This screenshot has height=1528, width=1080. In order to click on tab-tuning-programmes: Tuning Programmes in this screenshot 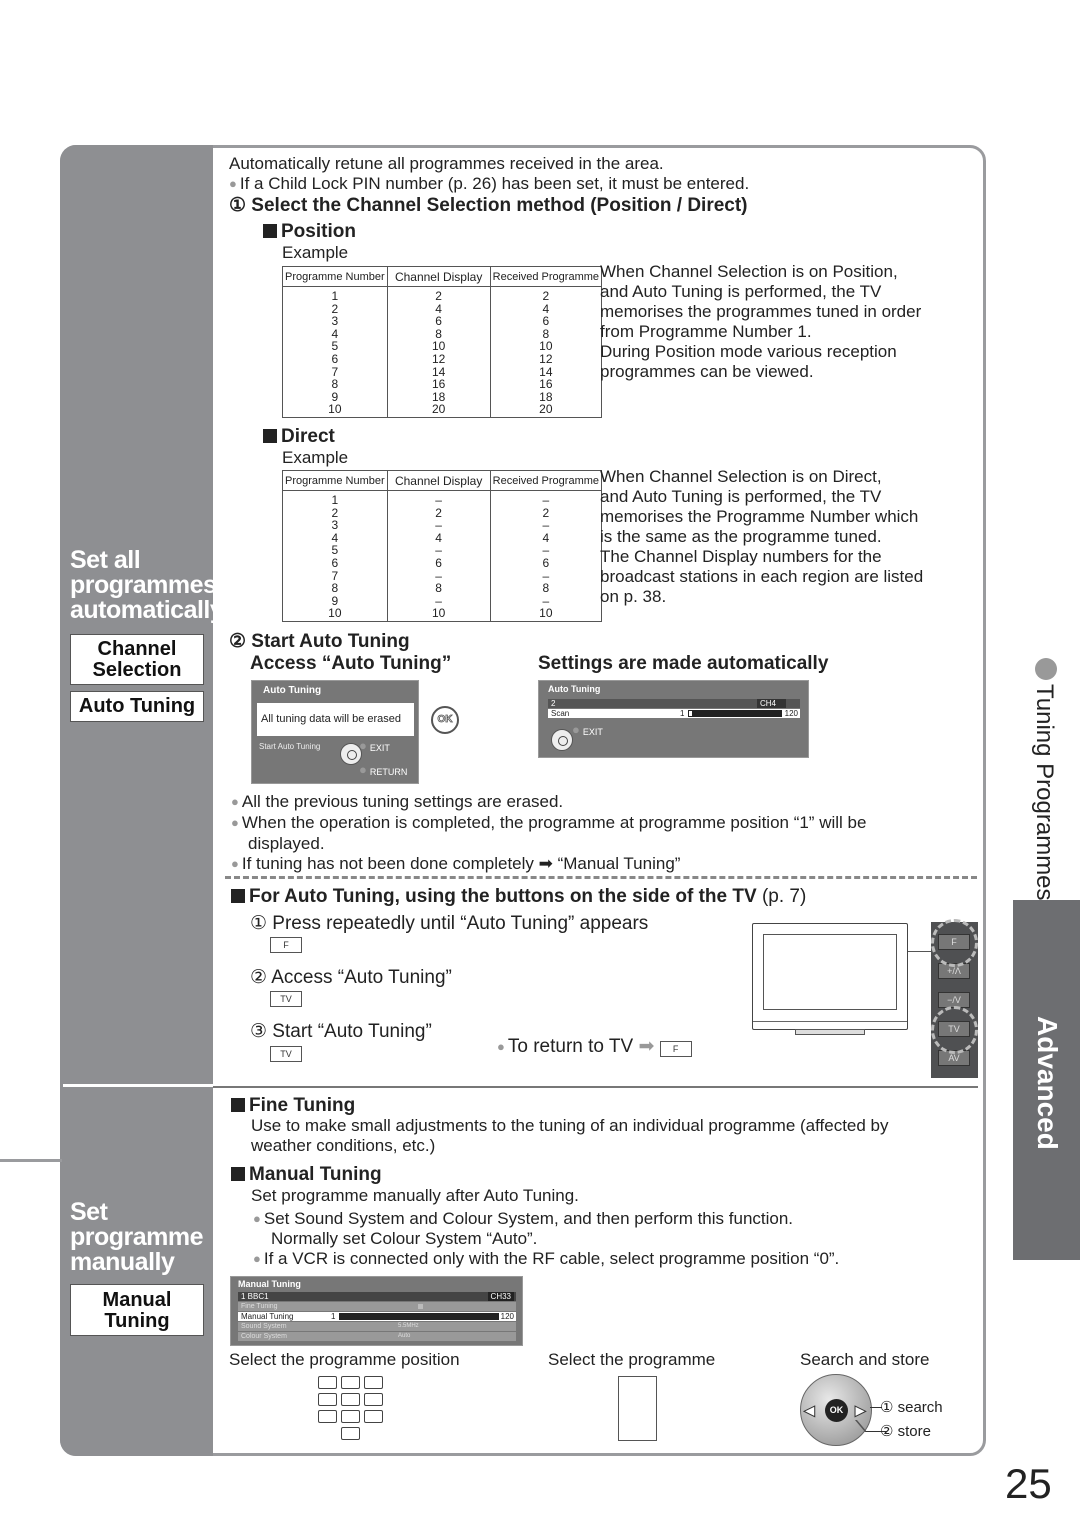, I will do `click(1044, 792)`.